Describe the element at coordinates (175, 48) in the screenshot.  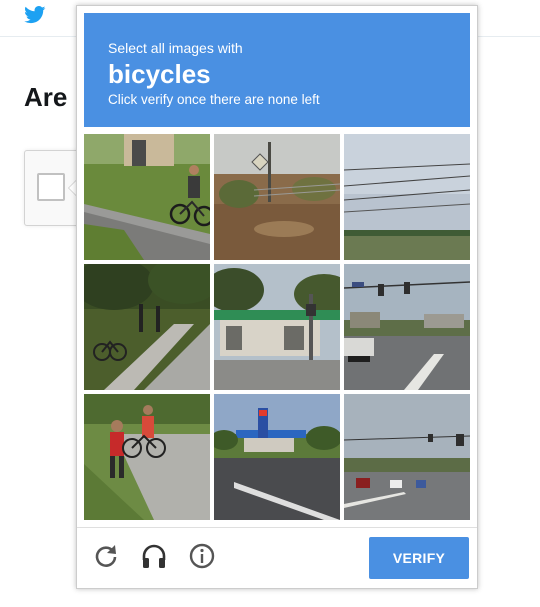
I see `instruction-text: Select all images with` at that location.